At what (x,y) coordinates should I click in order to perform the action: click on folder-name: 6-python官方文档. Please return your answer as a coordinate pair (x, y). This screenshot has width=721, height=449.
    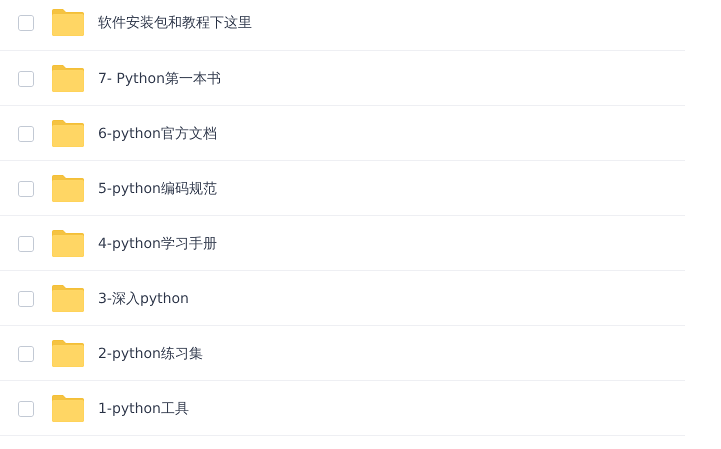
    Looking at the image, I should click on (157, 133).